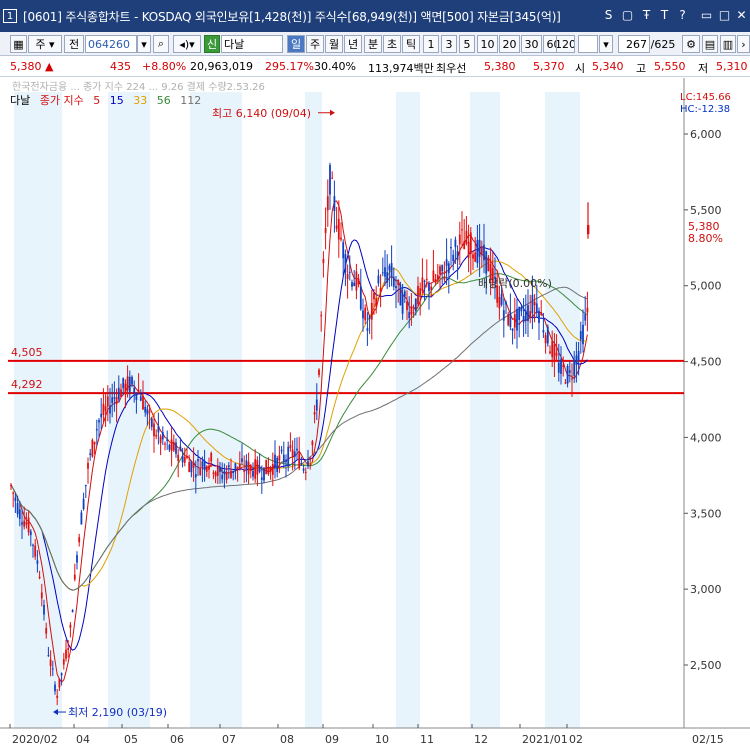 Image resolution: width=750 pixels, height=750 pixels. Describe the element at coordinates (664, 15) in the screenshot. I see `text-button: T` at that location.